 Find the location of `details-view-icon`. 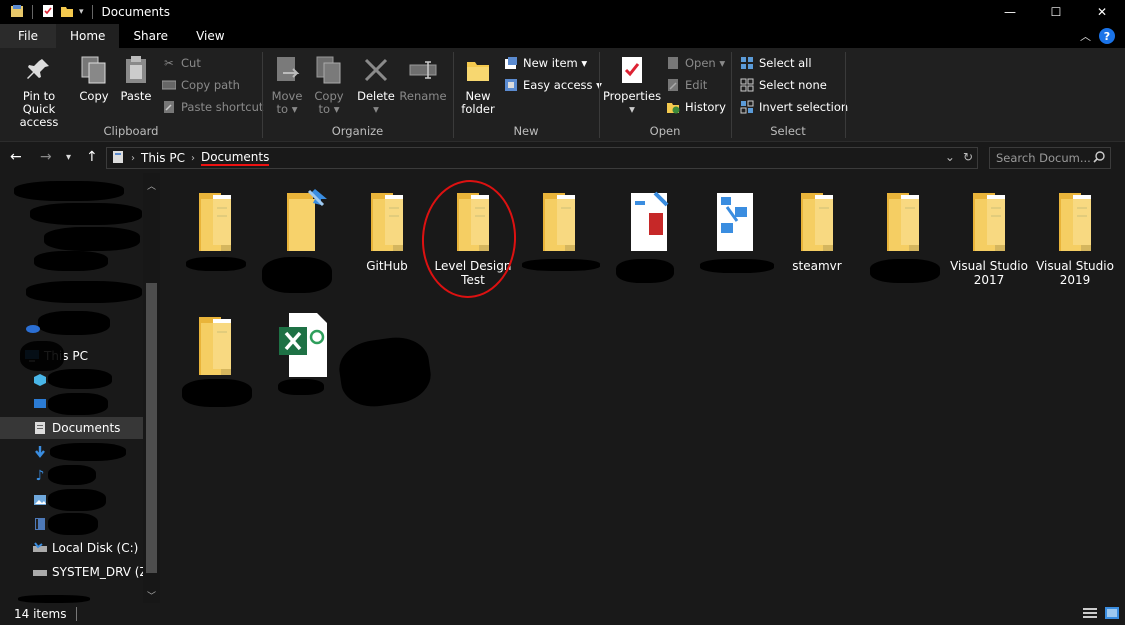

details-view-icon is located at coordinates (1090, 614).